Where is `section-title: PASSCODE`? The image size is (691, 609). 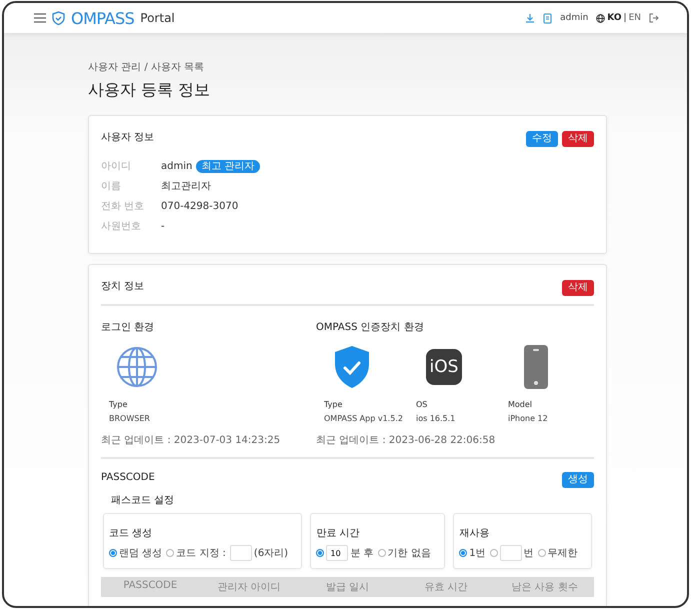 section-title: PASSCODE is located at coordinates (128, 477).